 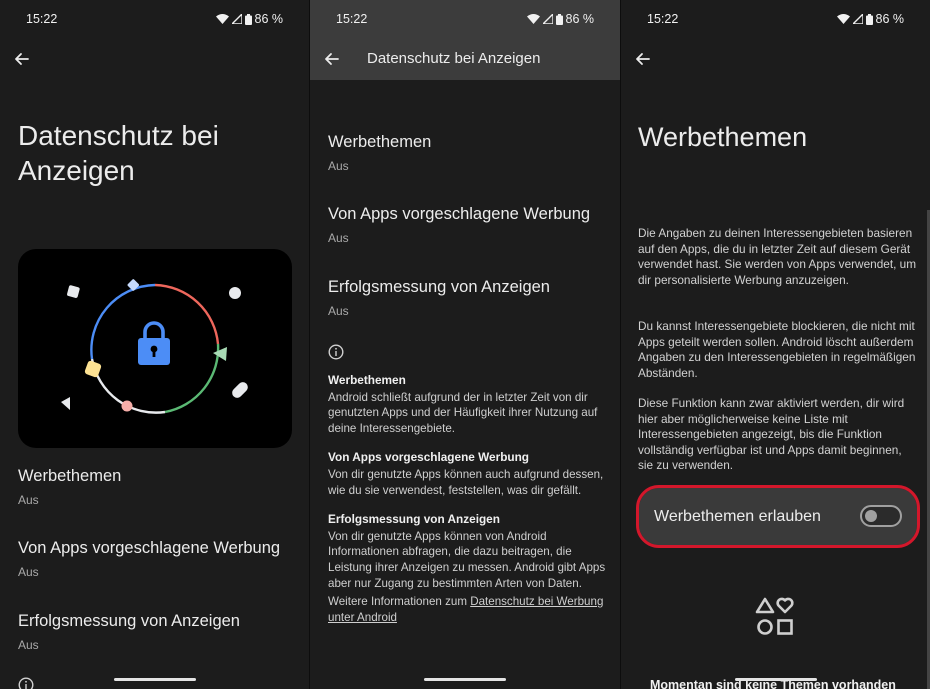 What do you see at coordinates (723, 137) in the screenshot?
I see `page-title: Werbethemen` at bounding box center [723, 137].